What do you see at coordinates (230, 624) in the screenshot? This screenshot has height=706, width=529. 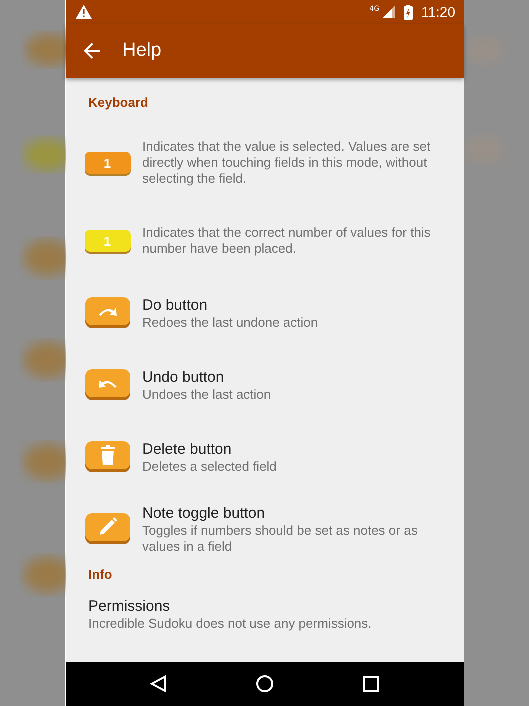 I see `item-description: Incredible Sudoku does not use any permissions.` at bounding box center [230, 624].